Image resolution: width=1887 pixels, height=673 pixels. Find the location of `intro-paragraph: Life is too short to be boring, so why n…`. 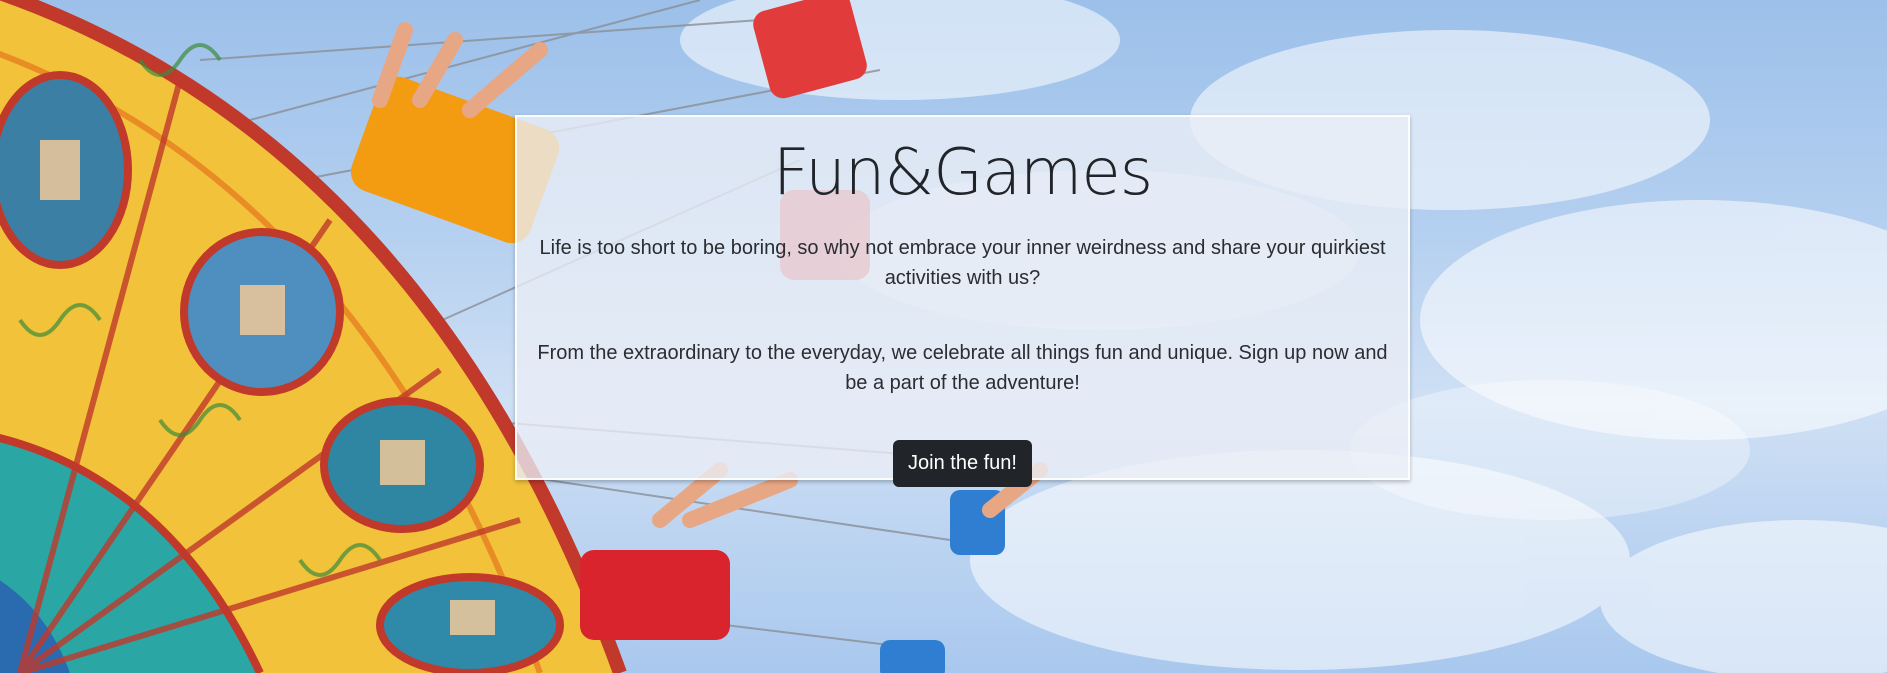

intro-paragraph: Life is too short to be boring, so why n… is located at coordinates (962, 263).